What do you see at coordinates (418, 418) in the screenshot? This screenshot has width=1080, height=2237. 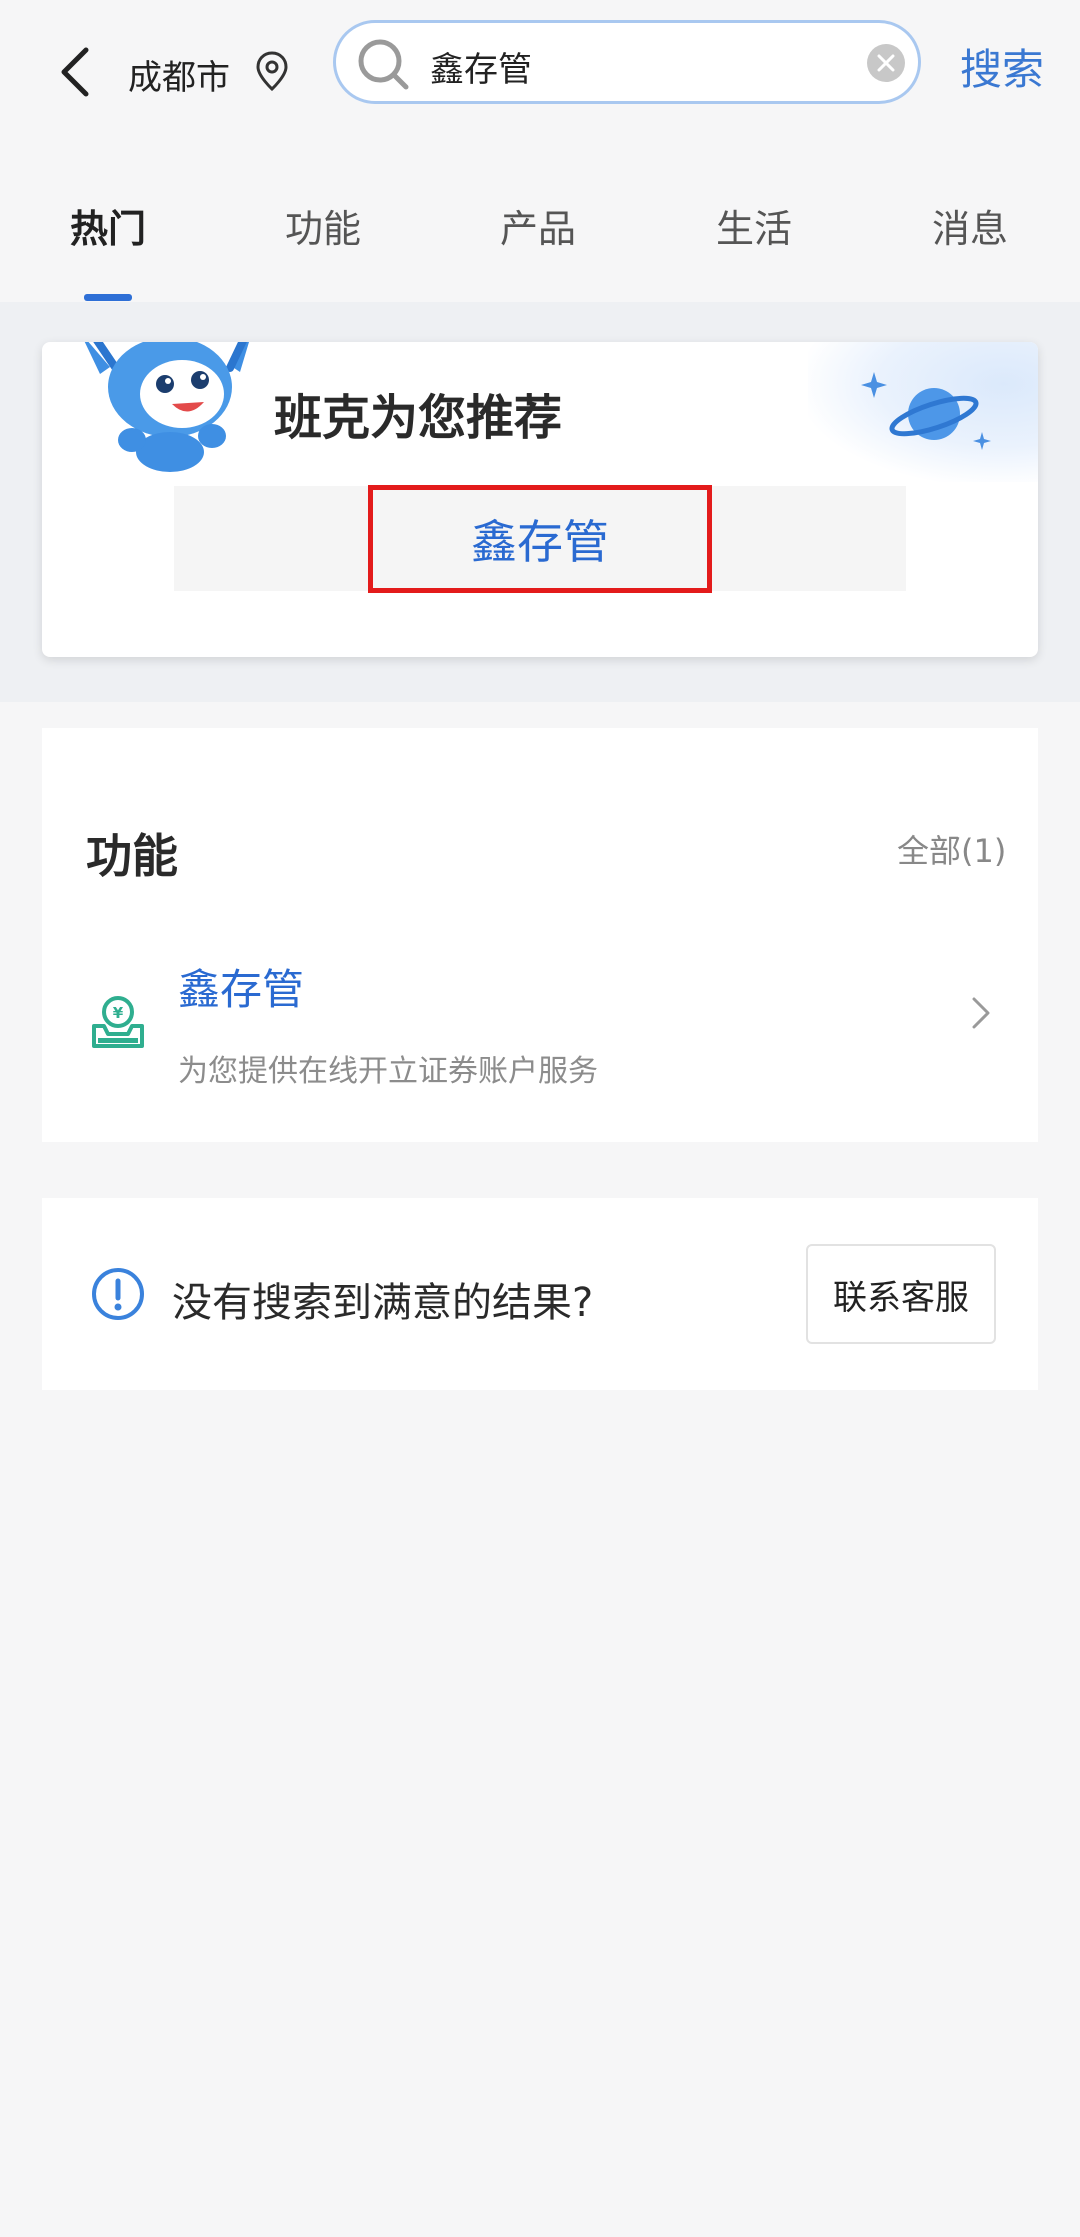 I see `recommendation-title: 班克为您推荐` at bounding box center [418, 418].